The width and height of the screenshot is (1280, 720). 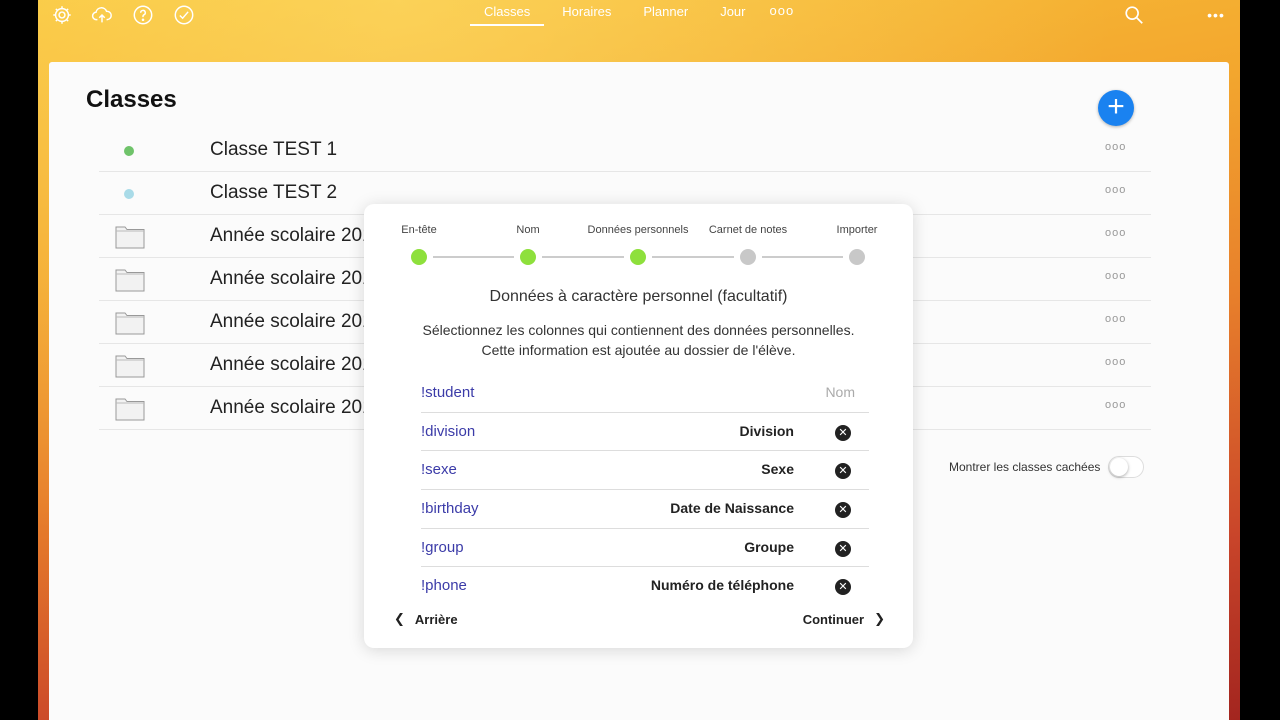 I want to click on column-key: !birthday, so click(x=450, y=509).